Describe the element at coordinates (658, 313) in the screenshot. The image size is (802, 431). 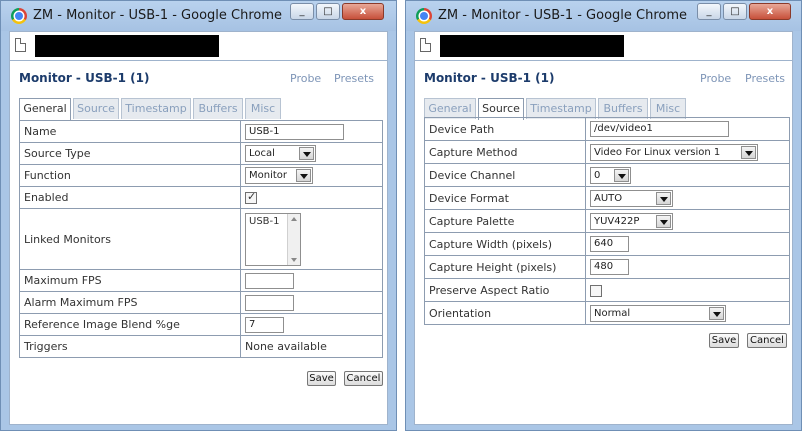
I see `orientation-select: Normal` at that location.